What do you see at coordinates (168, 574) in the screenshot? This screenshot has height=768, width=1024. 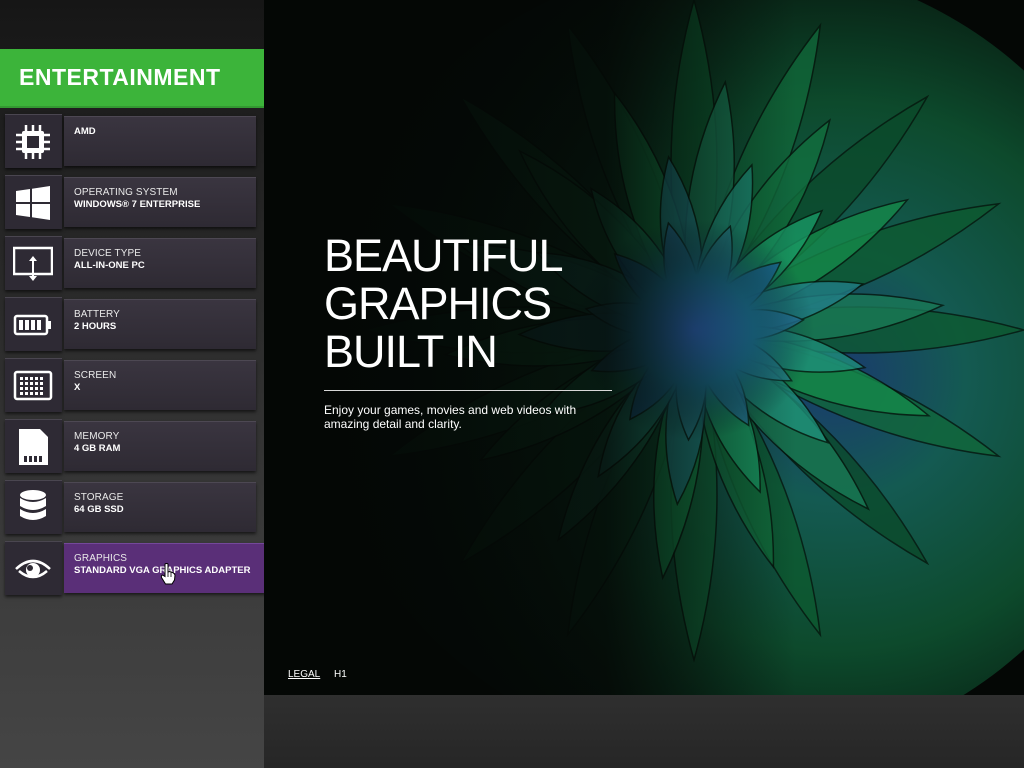 I see `hand-cursor-icon` at bounding box center [168, 574].